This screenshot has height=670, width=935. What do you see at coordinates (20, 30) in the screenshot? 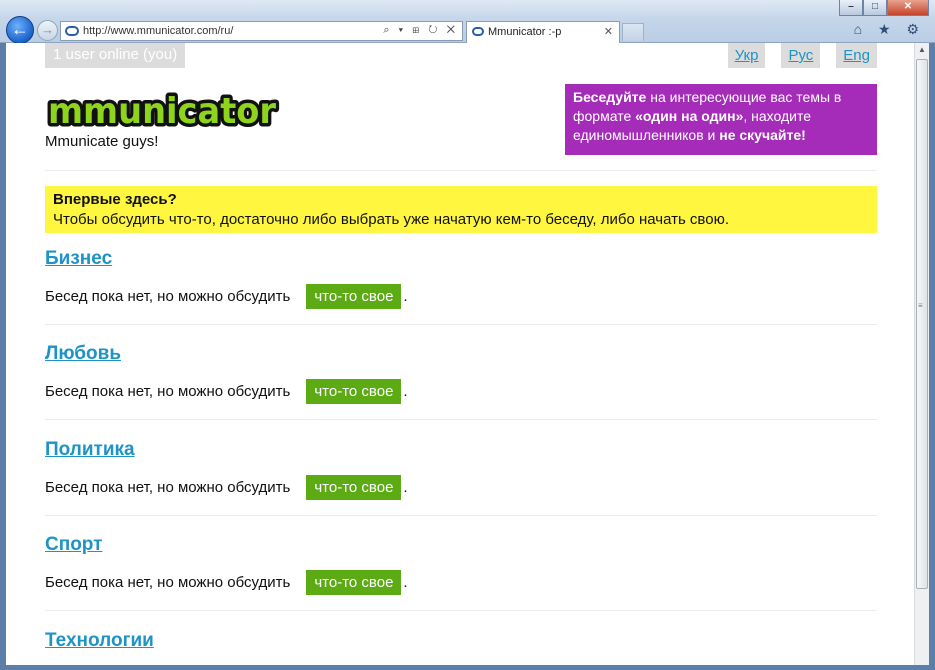
I see `back-arrow-icon: ←` at bounding box center [20, 30].